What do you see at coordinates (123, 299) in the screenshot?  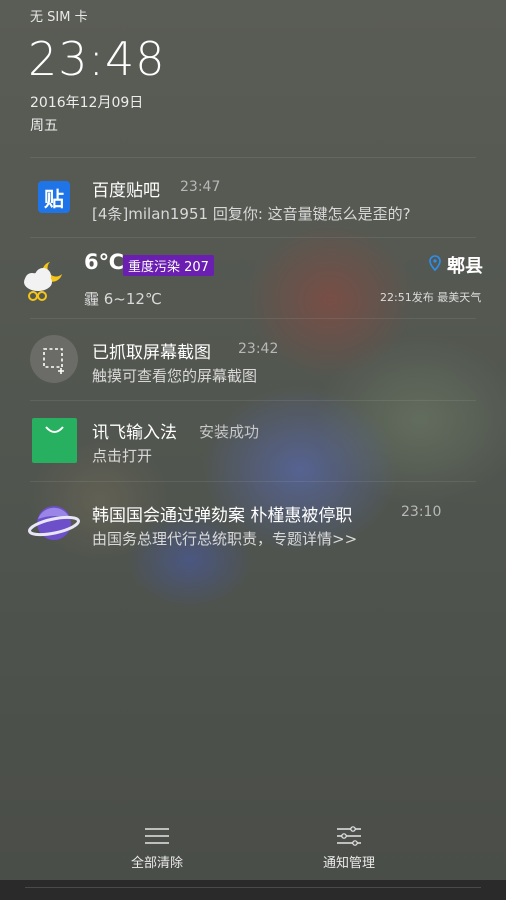 I see `weather-condition-range: 霾 6~12℃` at bounding box center [123, 299].